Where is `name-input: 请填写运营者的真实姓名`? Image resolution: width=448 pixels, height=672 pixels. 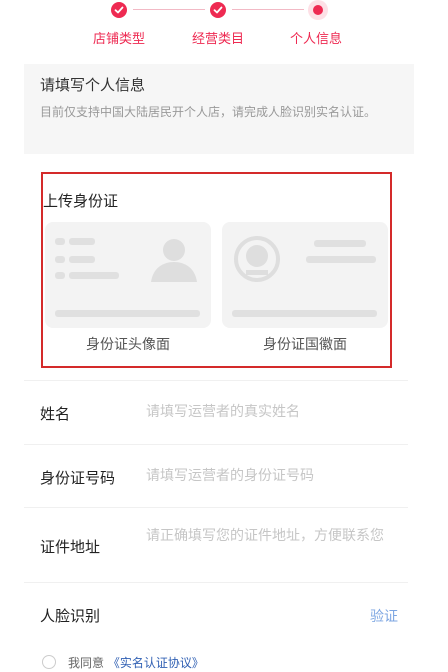 name-input: 请填写运营者的真实姓名 is located at coordinates (271, 412).